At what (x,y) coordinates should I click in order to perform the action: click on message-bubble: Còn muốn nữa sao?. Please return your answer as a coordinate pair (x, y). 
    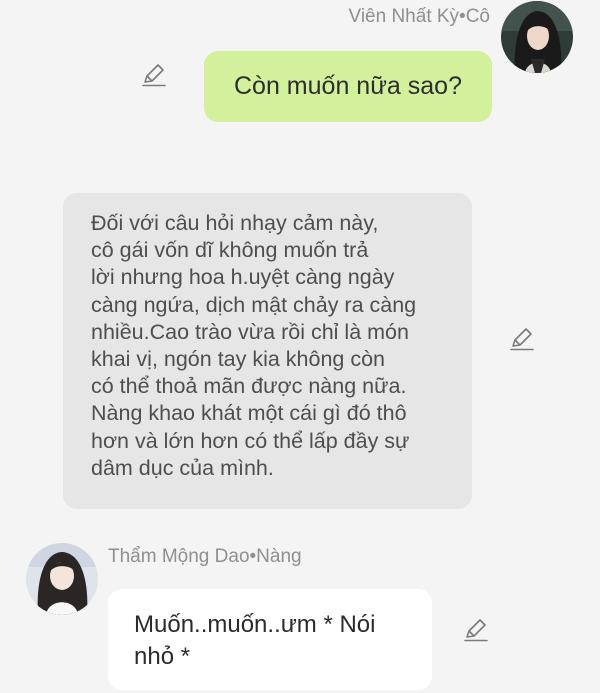
    Looking at the image, I should click on (348, 86).